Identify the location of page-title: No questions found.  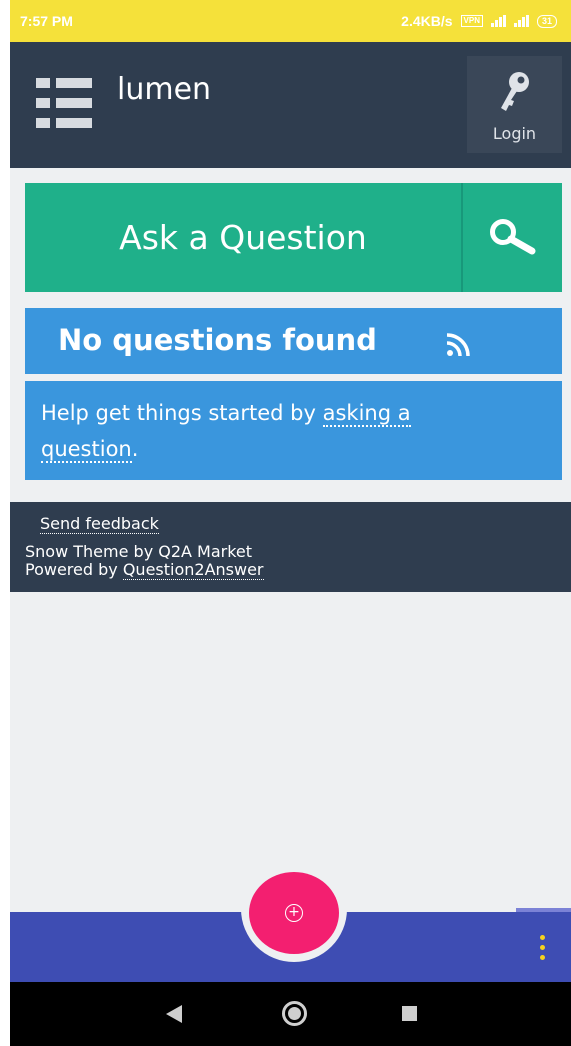
(217, 340).